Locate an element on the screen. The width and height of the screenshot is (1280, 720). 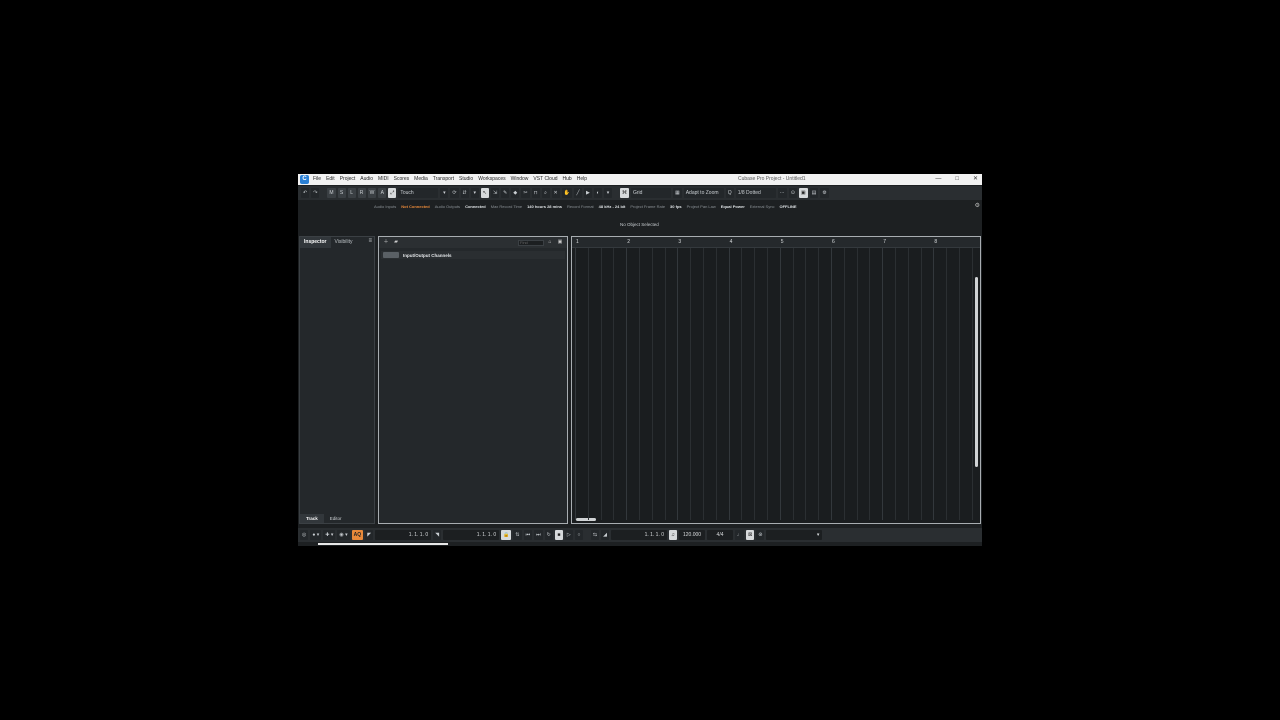
status-value: Equal Power is located at coordinates (733, 206).